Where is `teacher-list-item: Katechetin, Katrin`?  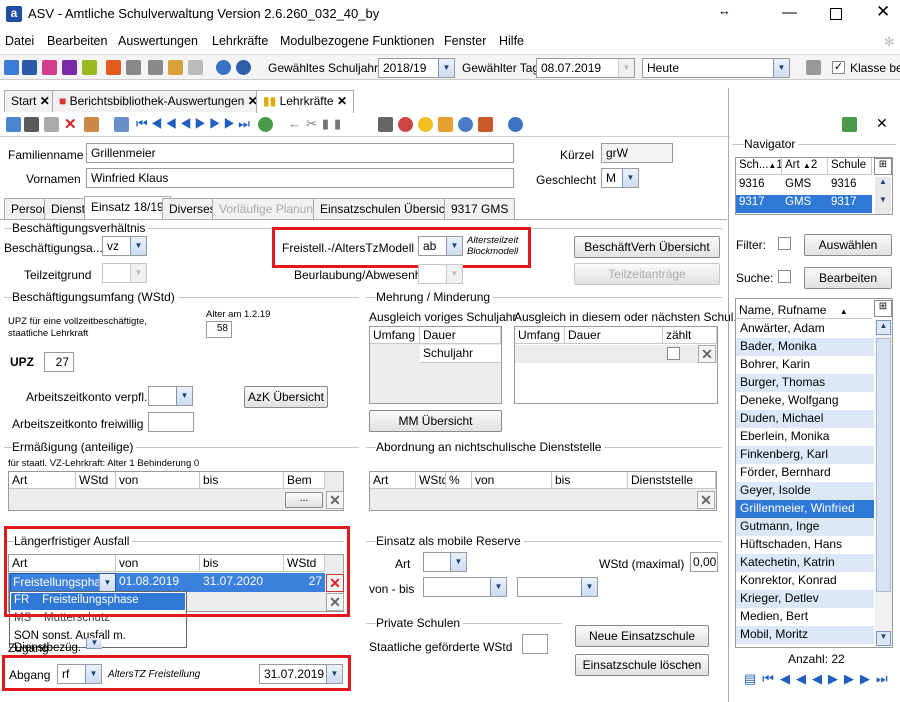 teacher-list-item: Katechetin, Katrin is located at coordinates (805, 563).